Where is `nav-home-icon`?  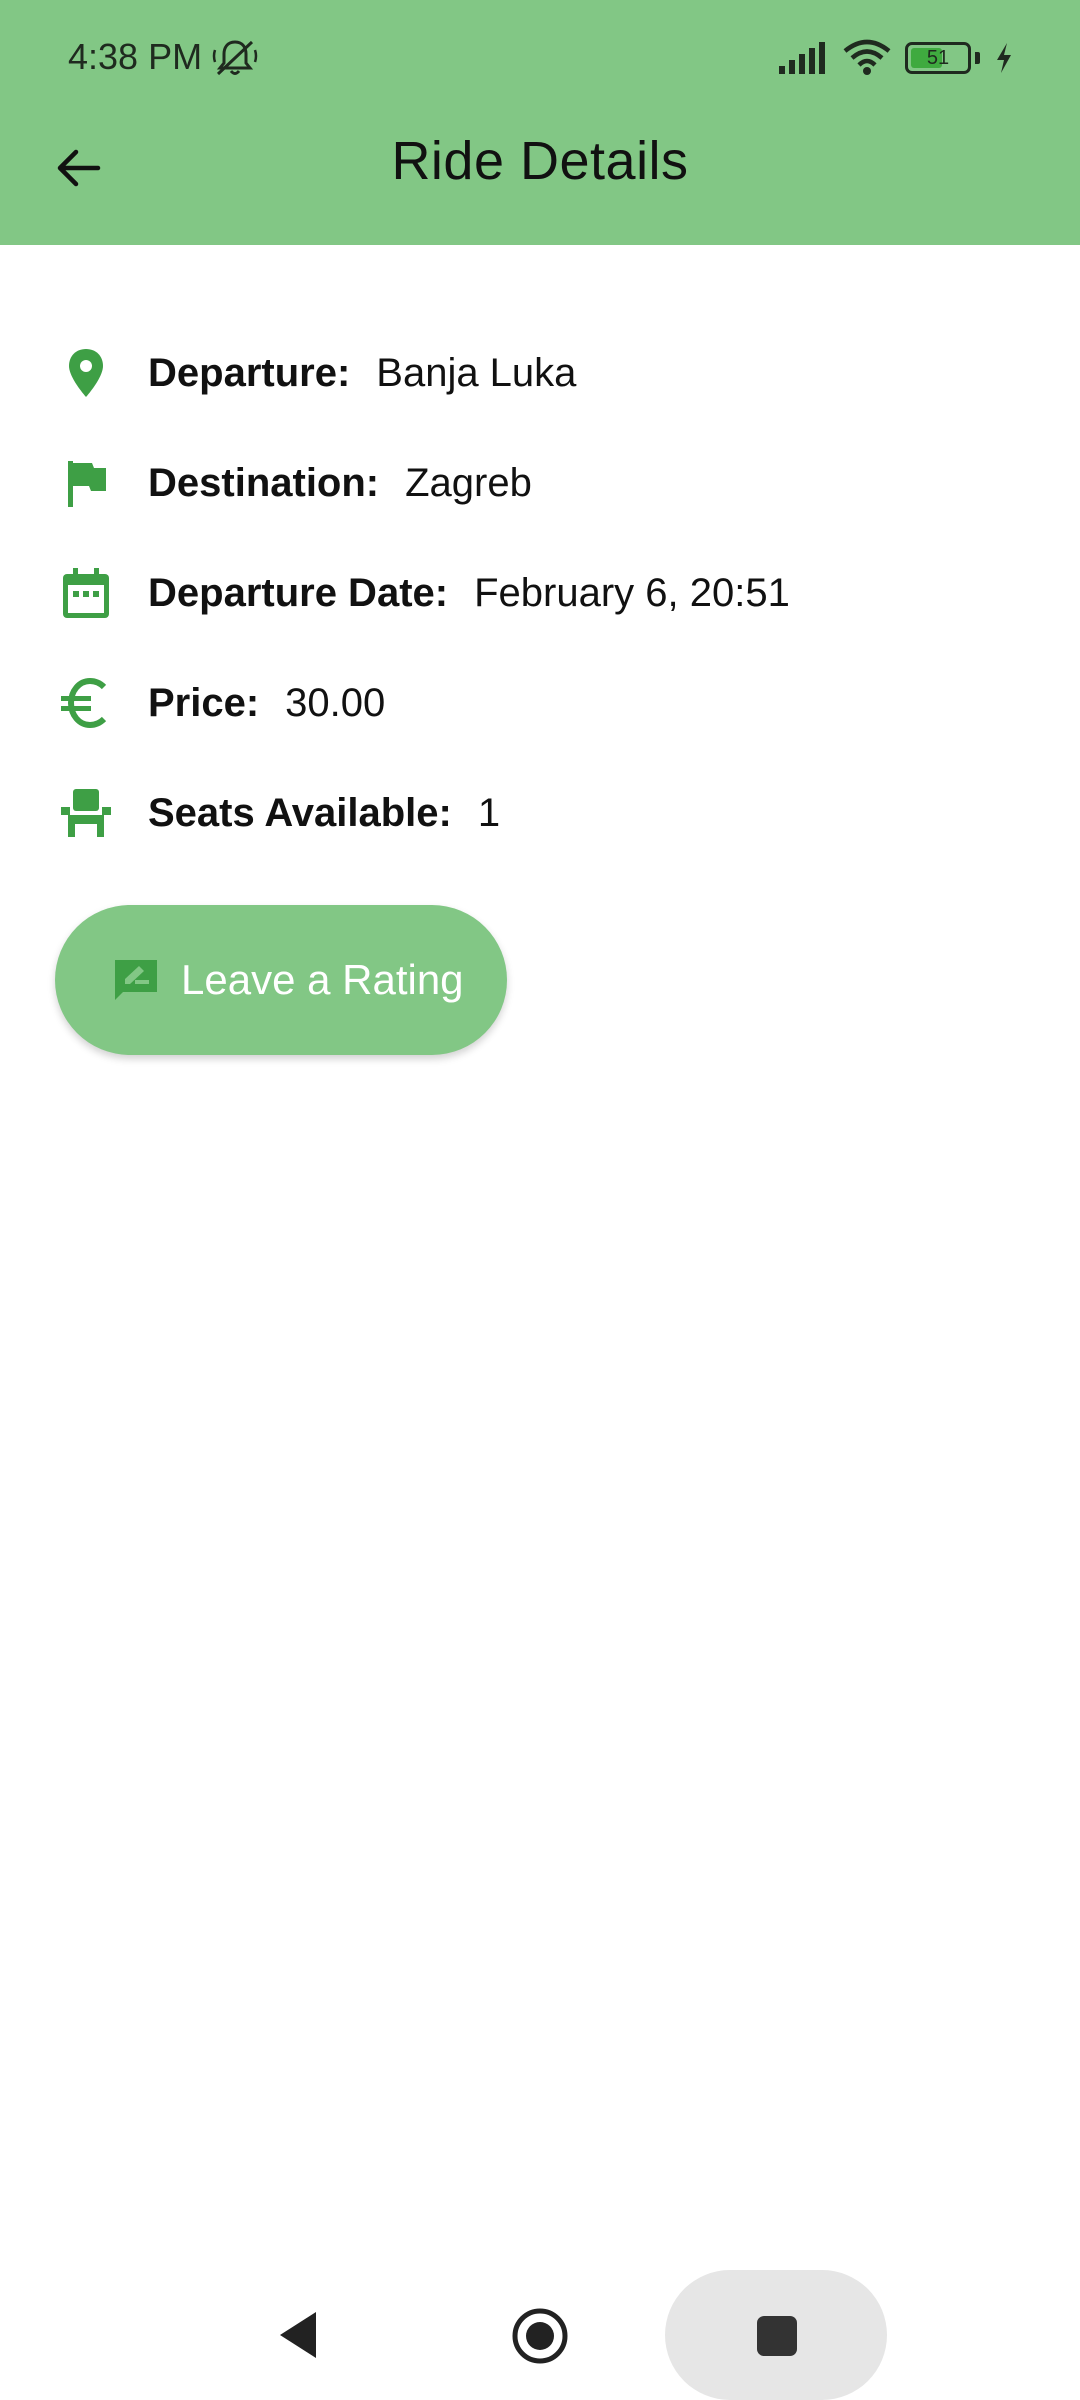
nav-home-icon is located at coordinates (540, 2336).